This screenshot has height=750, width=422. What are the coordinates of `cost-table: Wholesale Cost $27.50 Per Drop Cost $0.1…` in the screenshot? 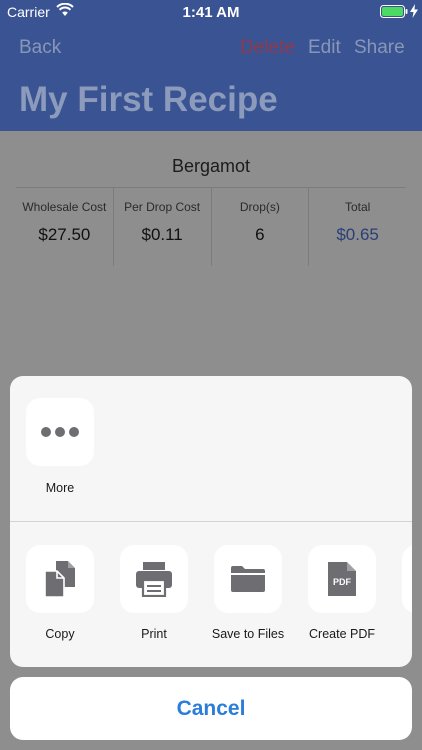 It's located at (211, 226).